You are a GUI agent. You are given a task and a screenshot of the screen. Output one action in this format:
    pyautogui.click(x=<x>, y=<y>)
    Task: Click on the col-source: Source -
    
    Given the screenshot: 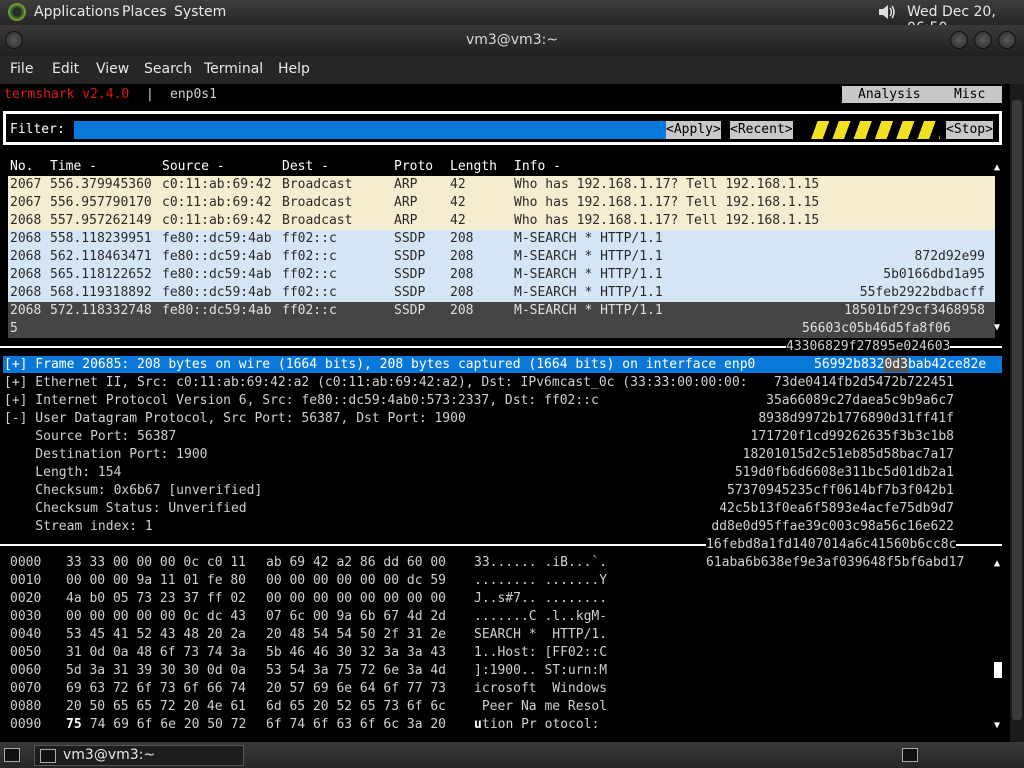 What is the action you would take?
    pyautogui.click(x=193, y=167)
    